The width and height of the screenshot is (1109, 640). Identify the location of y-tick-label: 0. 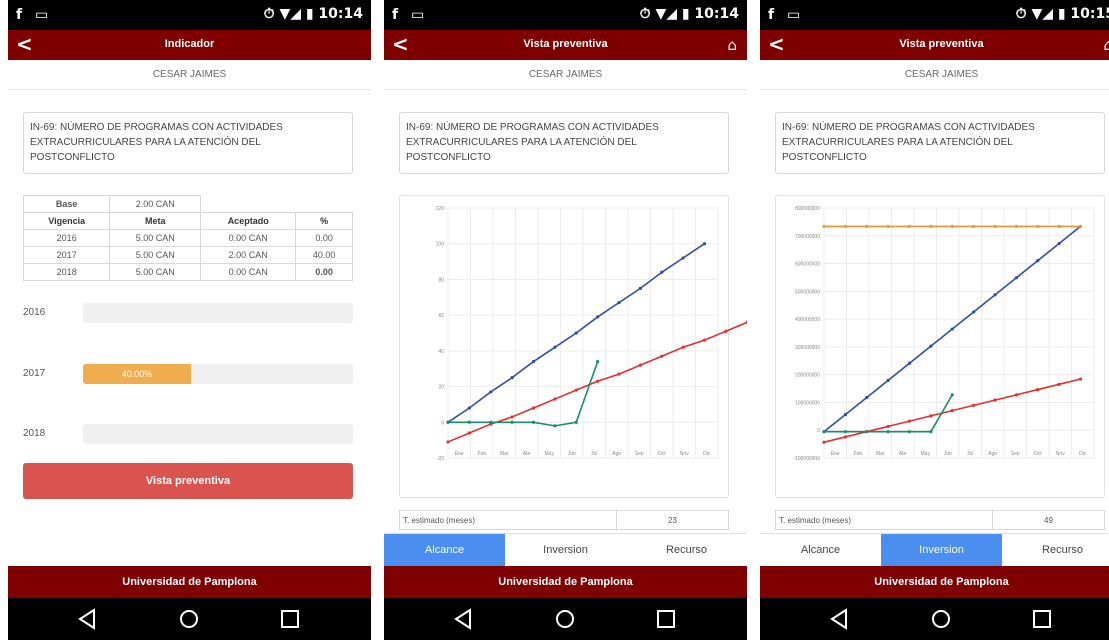
(442, 423).